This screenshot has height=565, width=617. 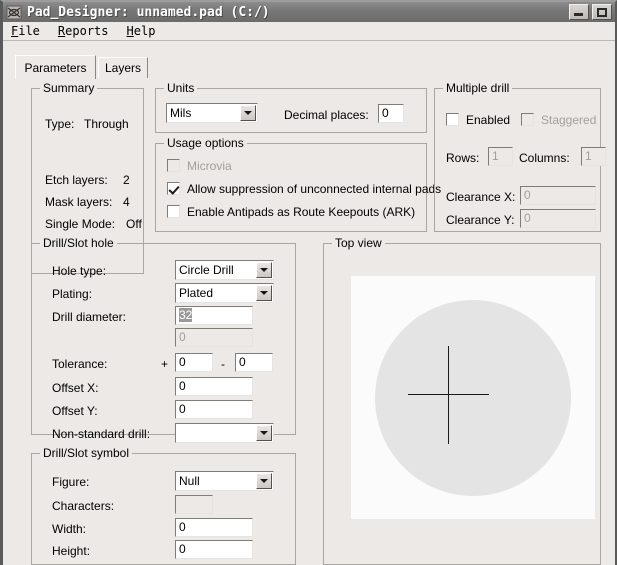 What do you see at coordinates (189, 481) in the screenshot?
I see `figure-value: Null` at bounding box center [189, 481].